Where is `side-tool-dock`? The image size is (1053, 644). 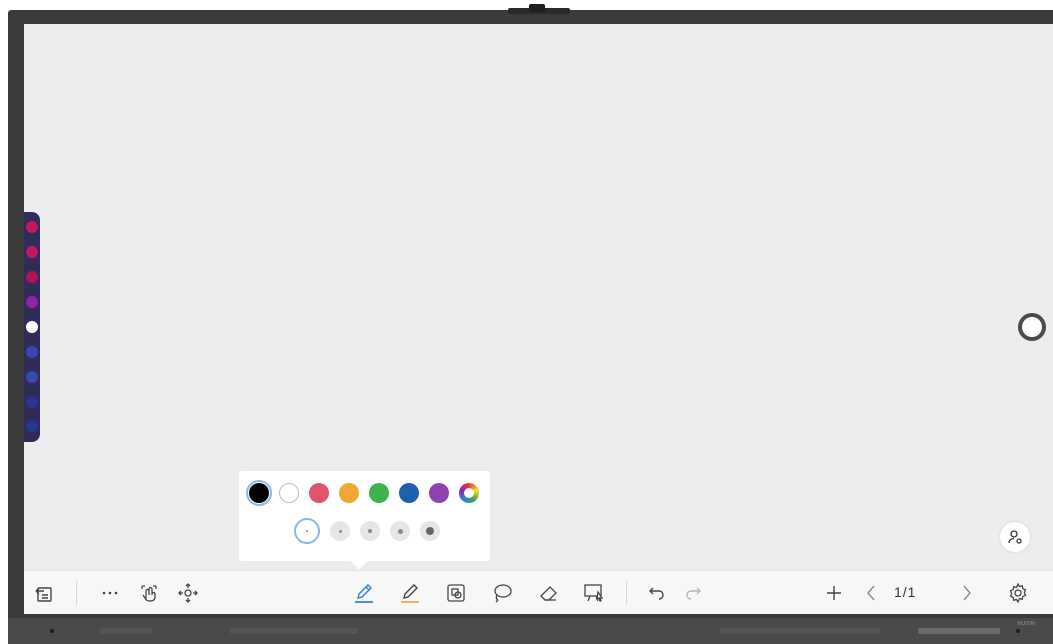 side-tool-dock is located at coordinates (32, 327).